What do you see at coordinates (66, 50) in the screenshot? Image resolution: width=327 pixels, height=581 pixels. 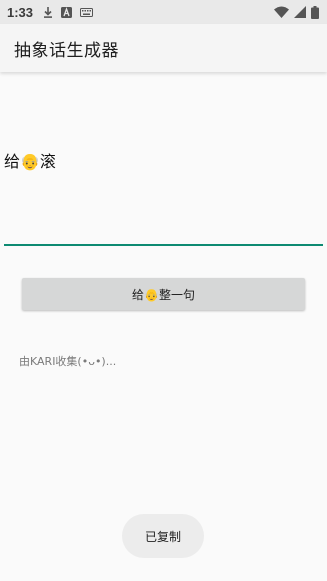 I see `app-title: 抽象话生成器` at bounding box center [66, 50].